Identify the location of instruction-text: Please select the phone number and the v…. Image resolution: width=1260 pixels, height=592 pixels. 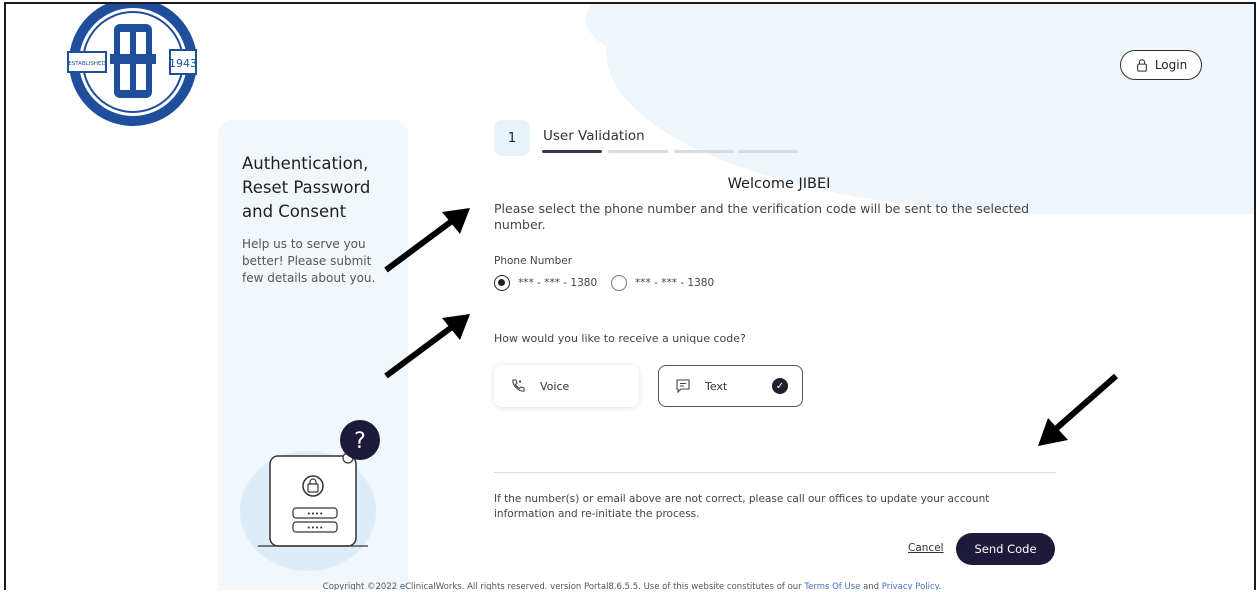
(762, 216).